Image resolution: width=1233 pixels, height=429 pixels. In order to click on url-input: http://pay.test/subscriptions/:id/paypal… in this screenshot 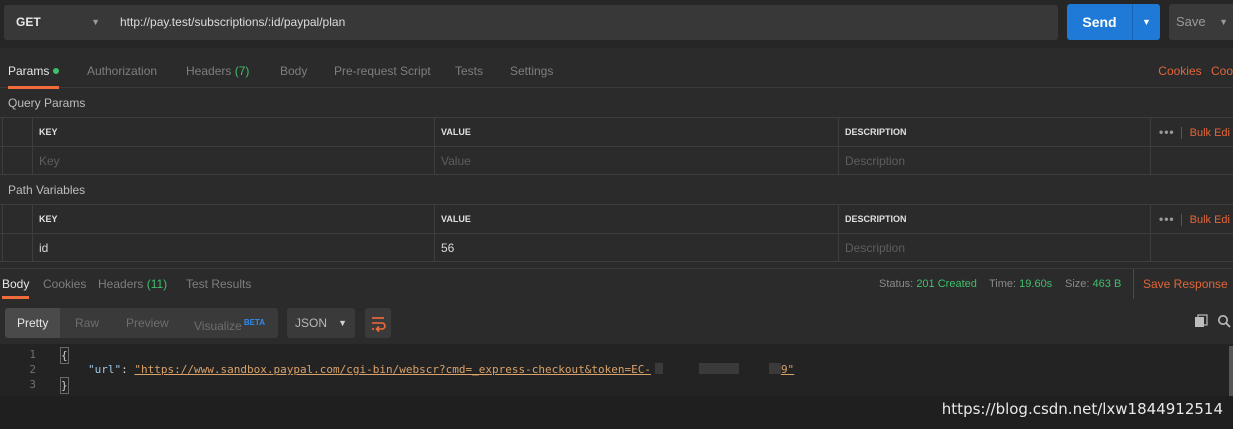, I will do `click(584, 22)`.